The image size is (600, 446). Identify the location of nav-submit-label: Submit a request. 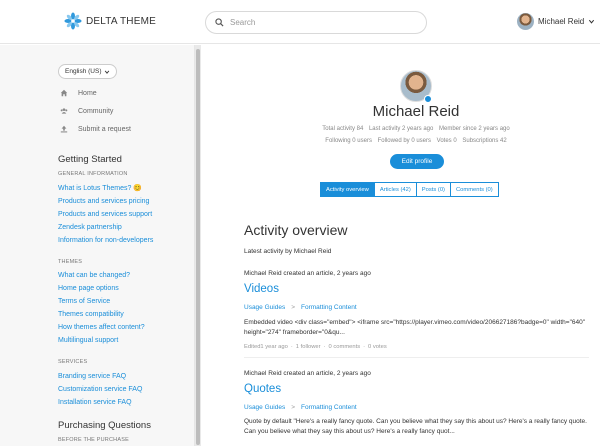
(104, 129).